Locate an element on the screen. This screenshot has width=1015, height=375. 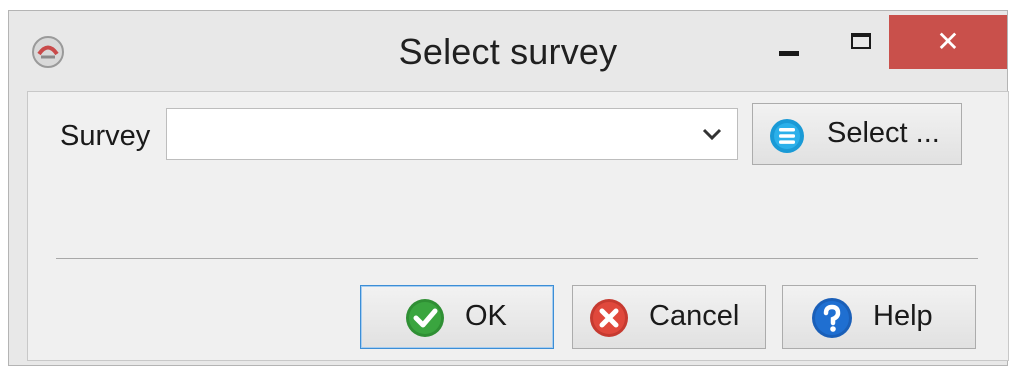
help-button: Help is located at coordinates (879, 317).